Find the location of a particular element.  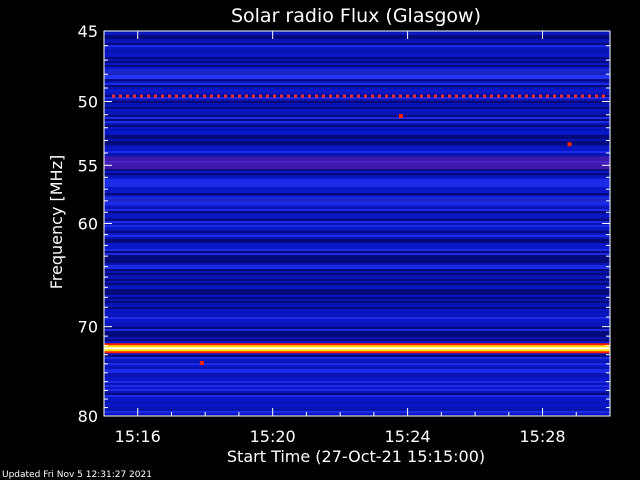

y-tick-label: 50 is located at coordinates (88, 102).